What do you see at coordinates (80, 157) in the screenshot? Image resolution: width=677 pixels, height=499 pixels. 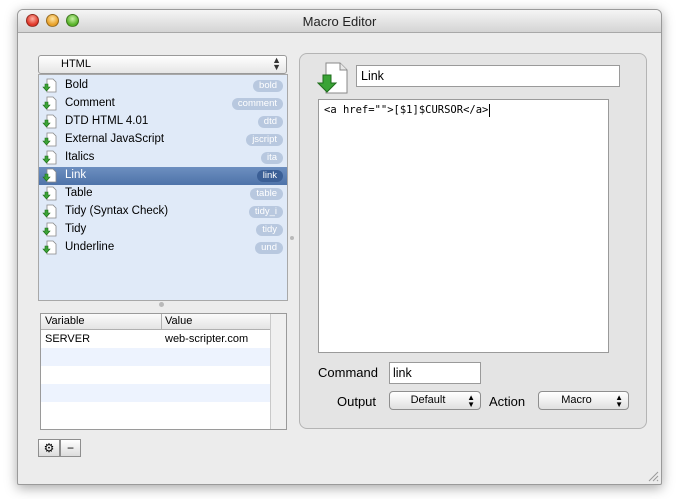 I see `macro-name: Italics` at bounding box center [80, 157].